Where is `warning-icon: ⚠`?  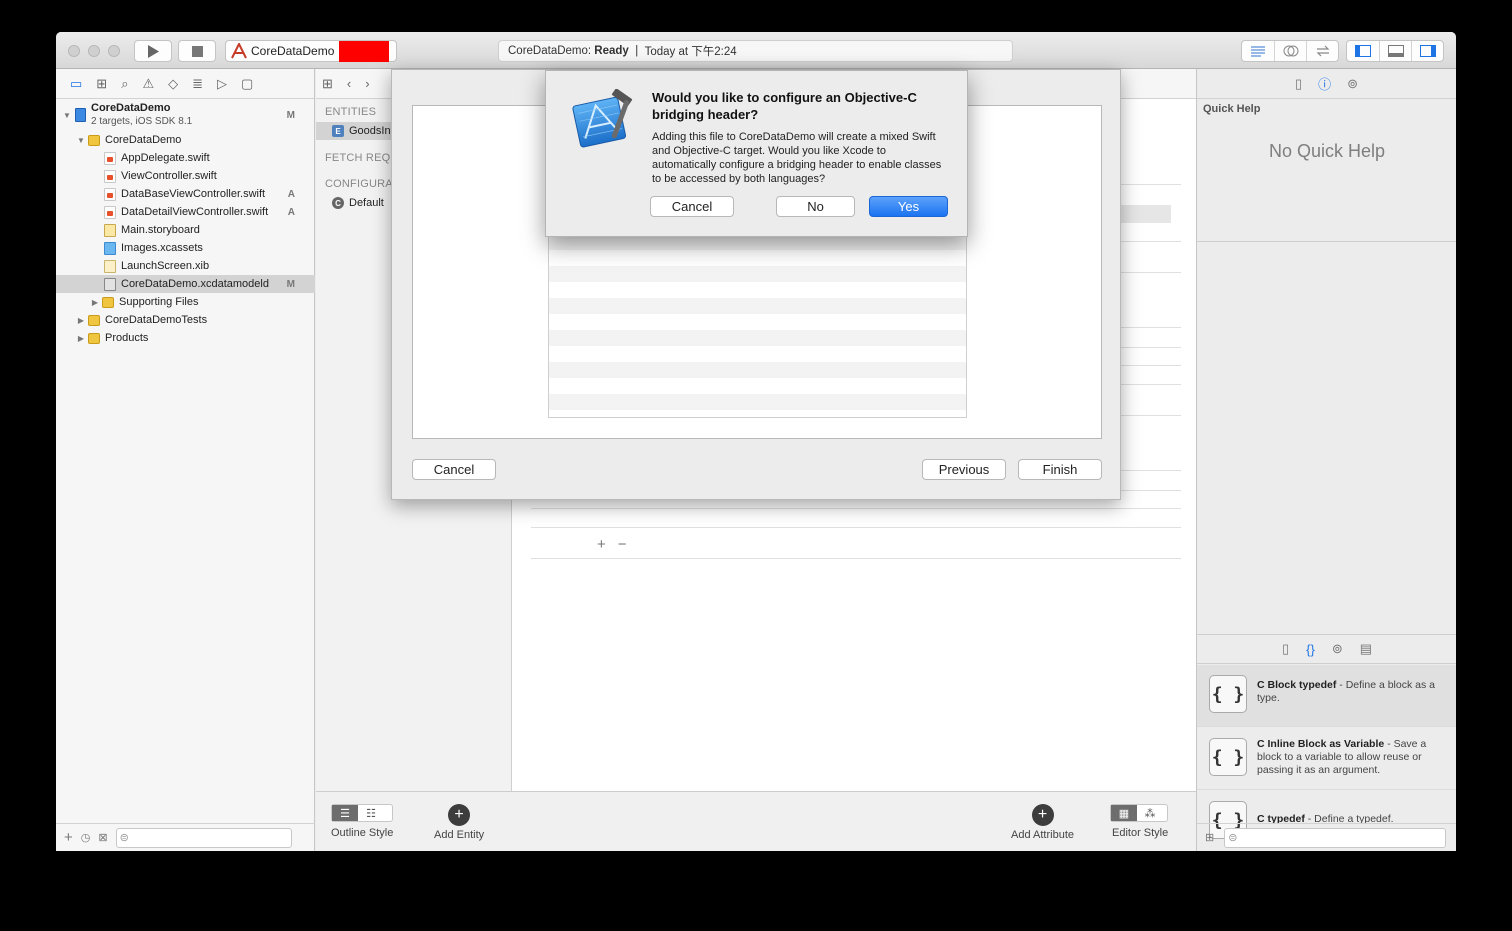
warning-icon: ⚠ is located at coordinates (148, 84).